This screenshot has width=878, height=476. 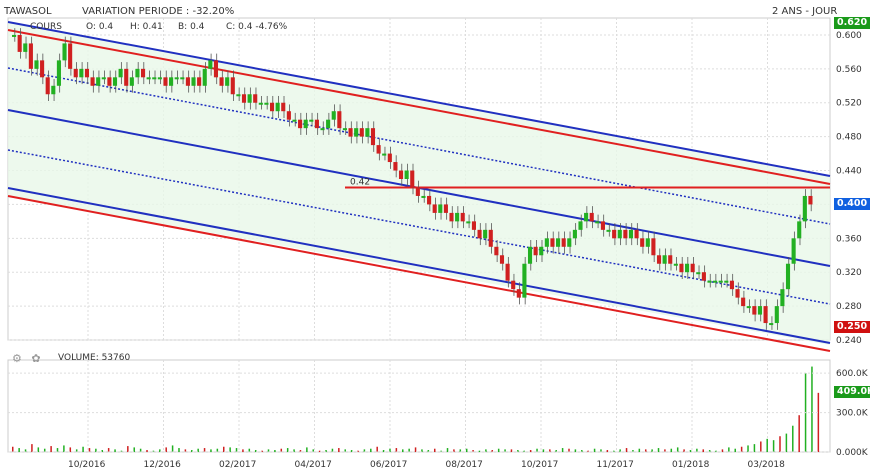 I want to click on x-tick-label: 10/2016, so click(x=87, y=465).